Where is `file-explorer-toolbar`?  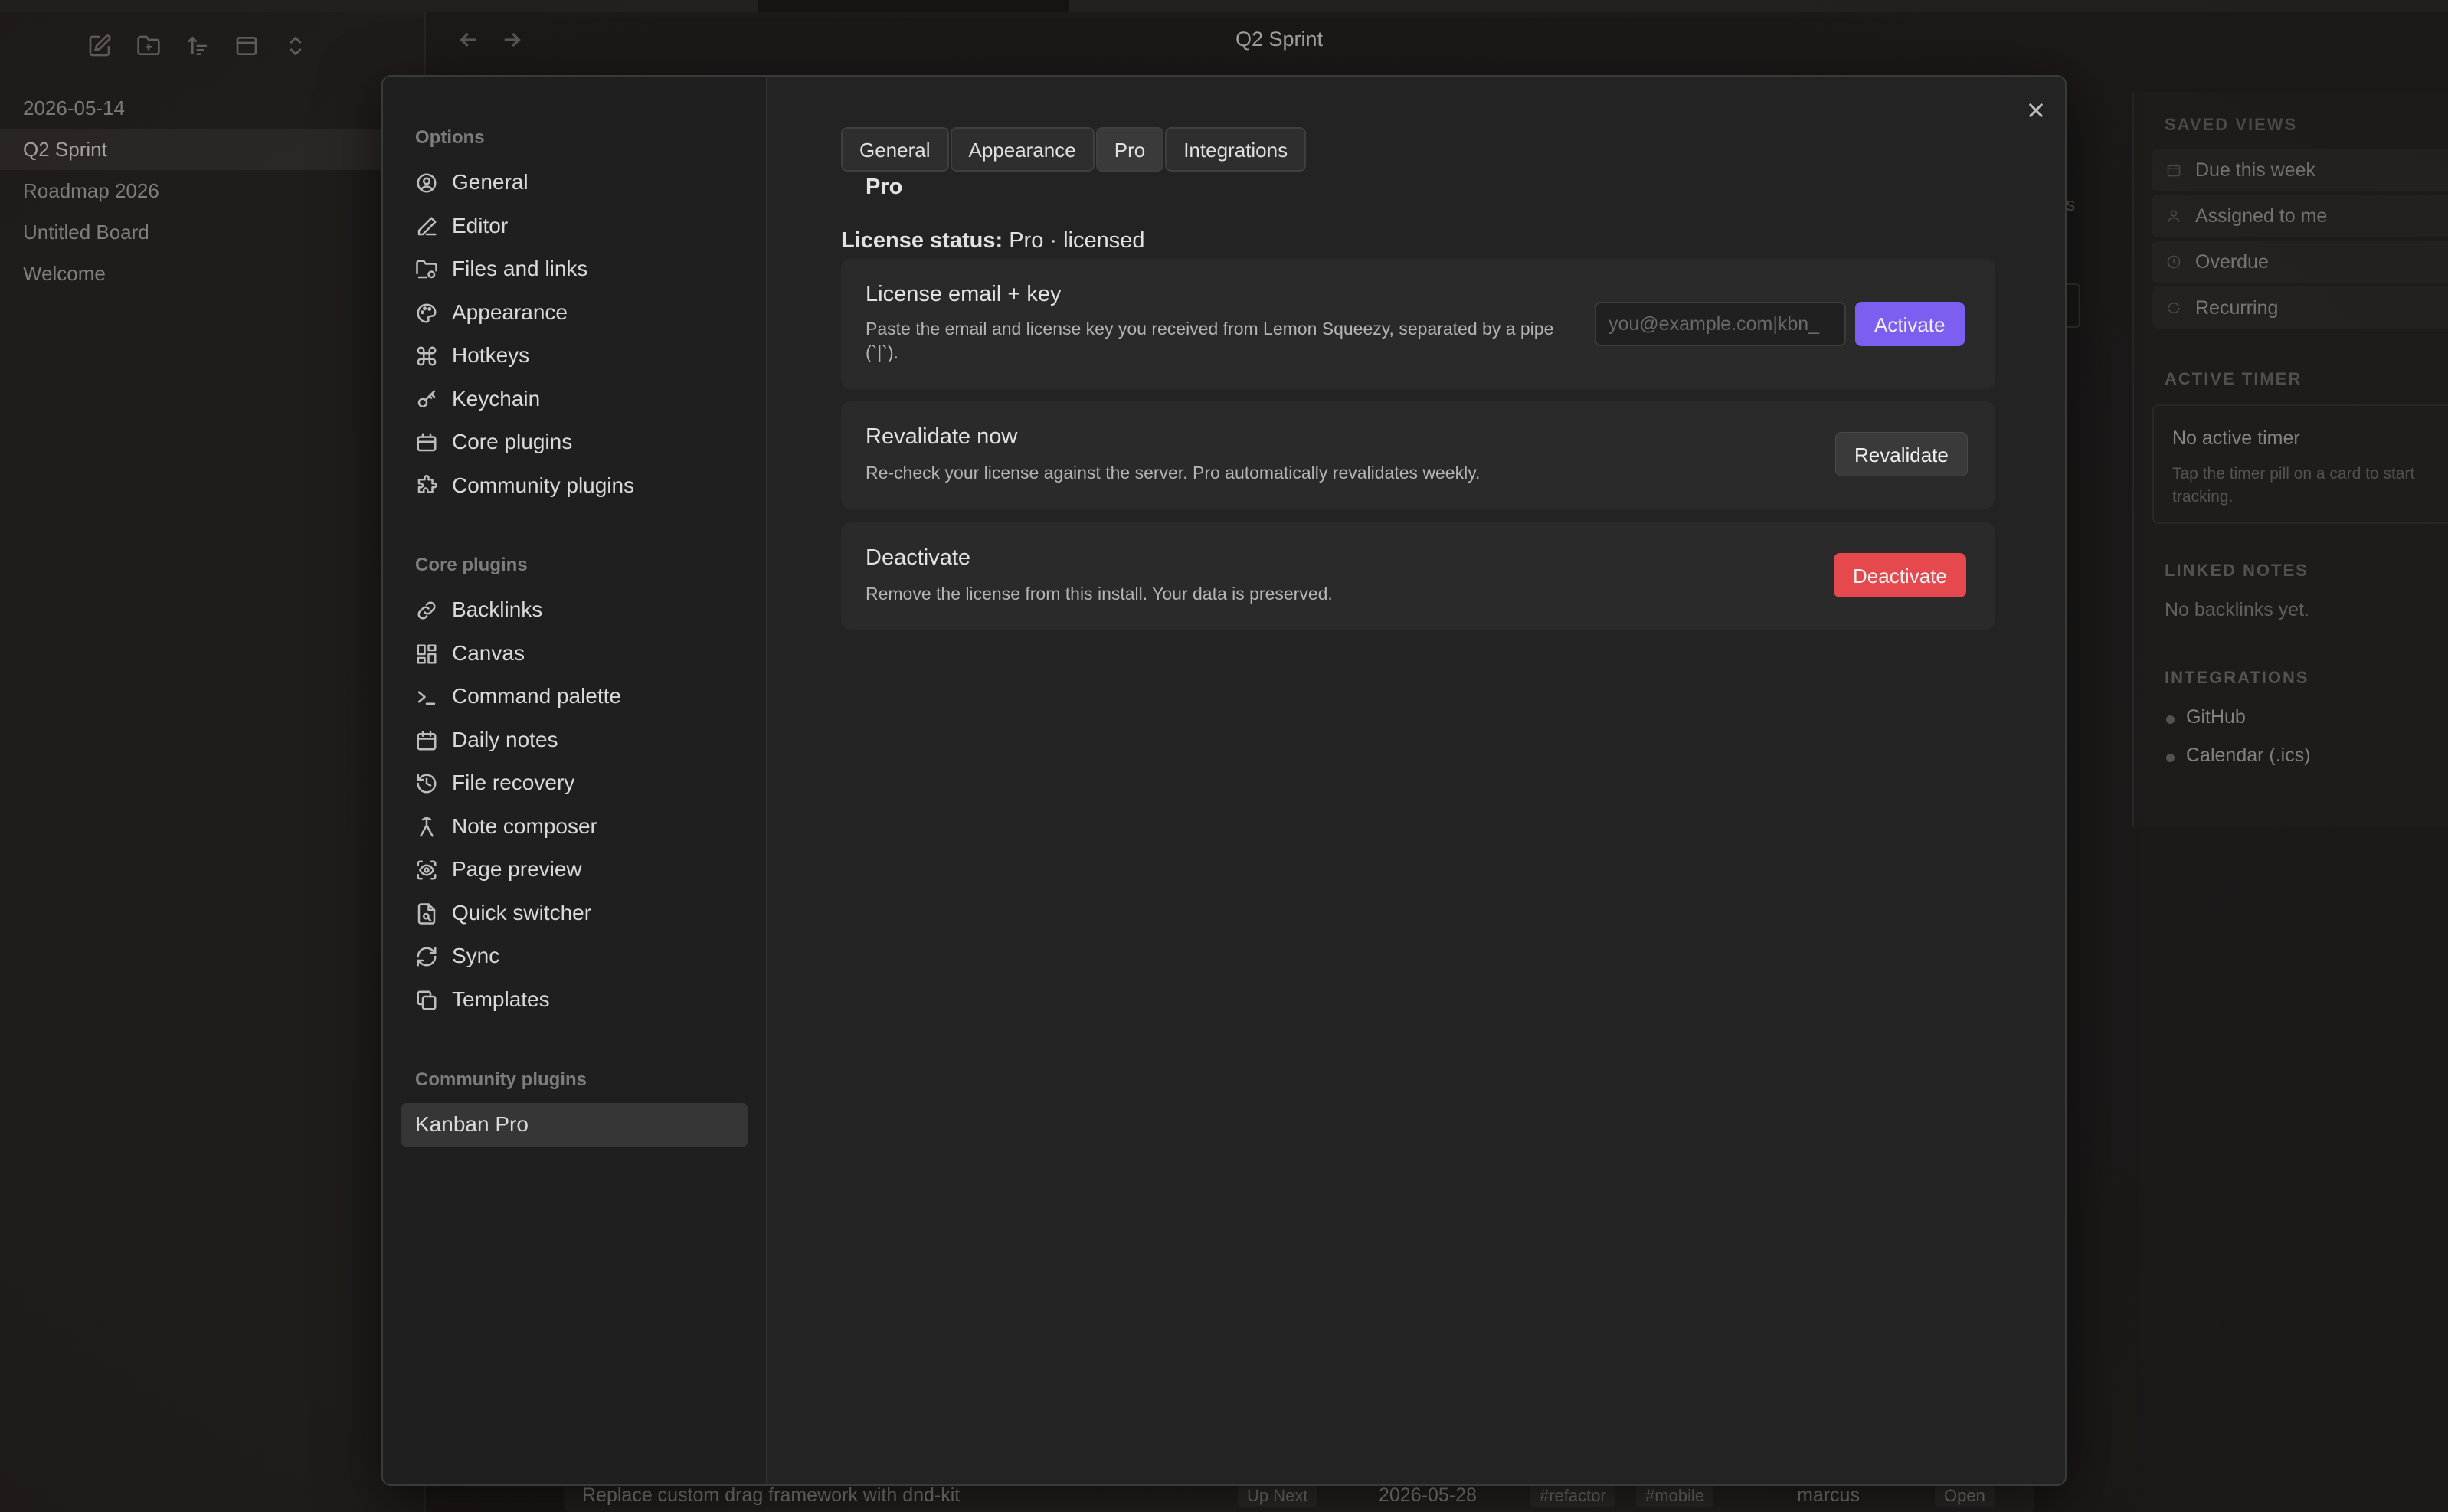 file-explorer-toolbar is located at coordinates (198, 46).